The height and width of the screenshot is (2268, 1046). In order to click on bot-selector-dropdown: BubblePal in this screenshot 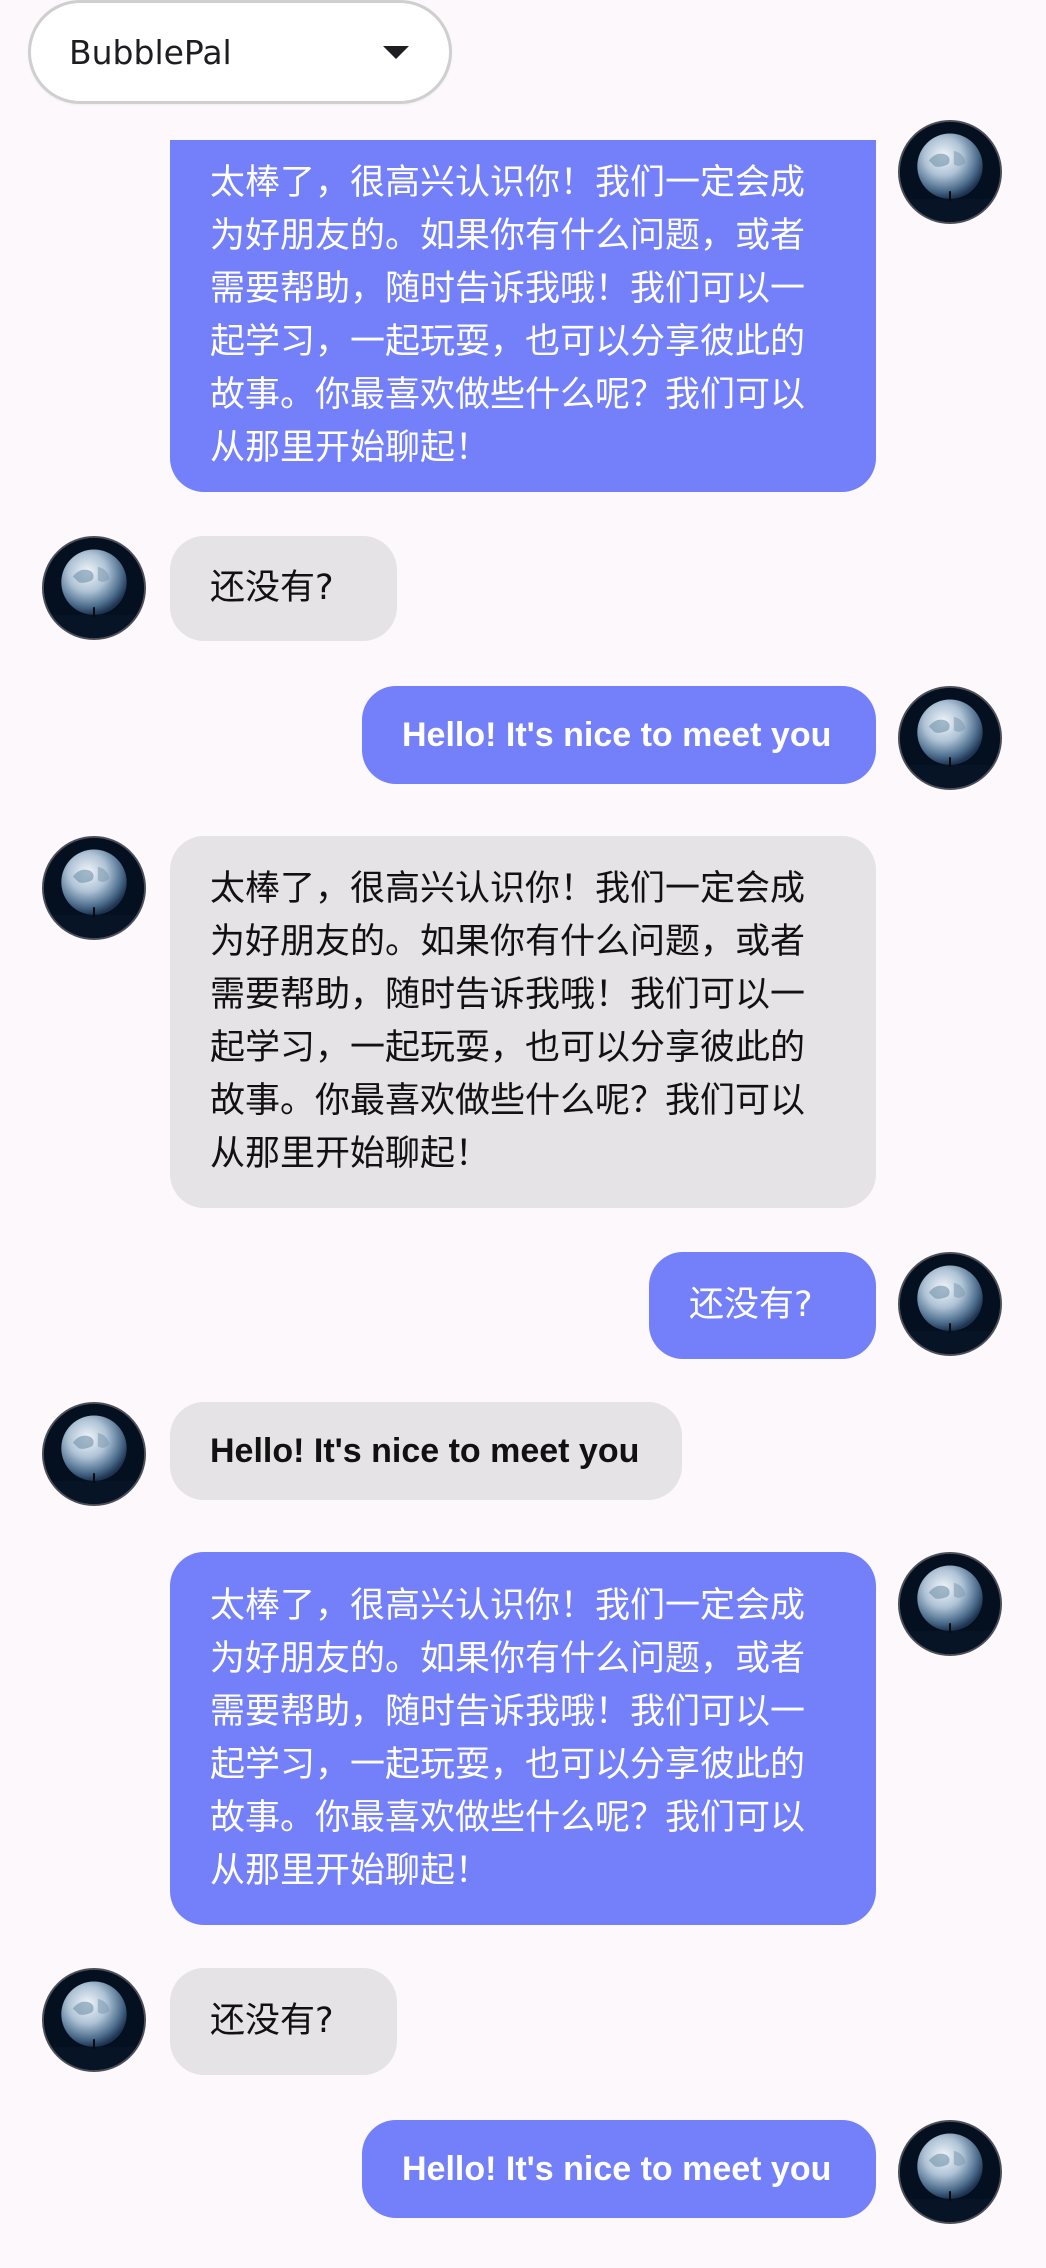, I will do `click(240, 52)`.